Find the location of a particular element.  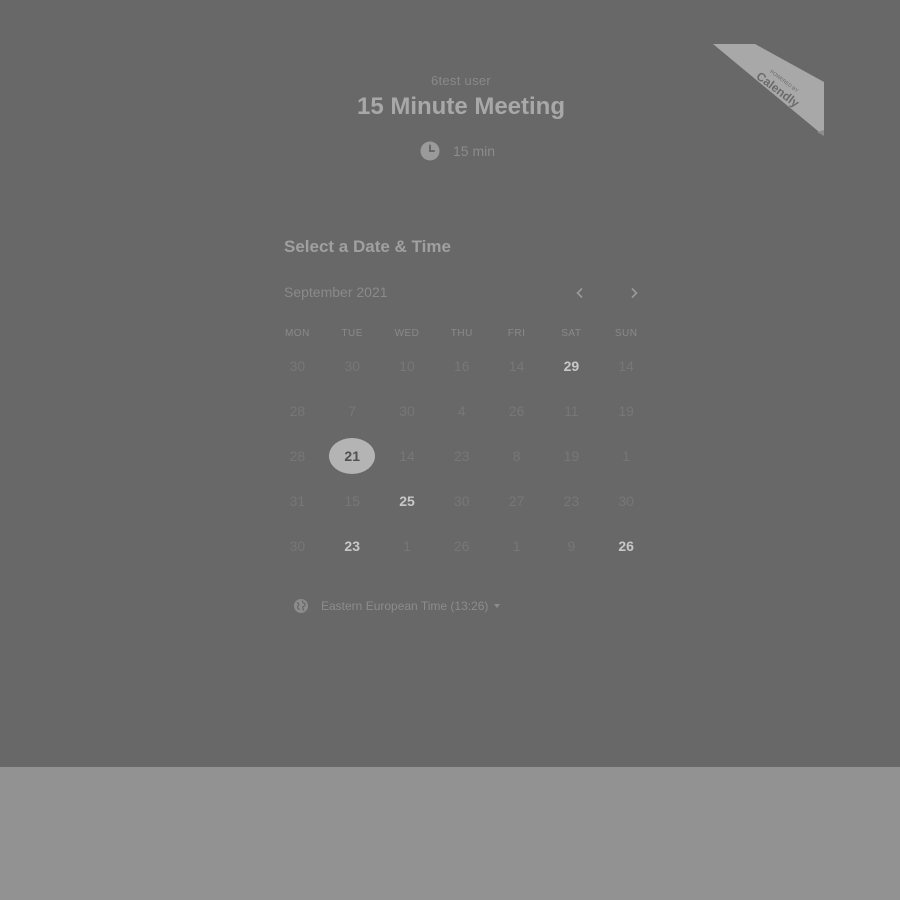

weekday-mon: MON is located at coordinates (297, 333).